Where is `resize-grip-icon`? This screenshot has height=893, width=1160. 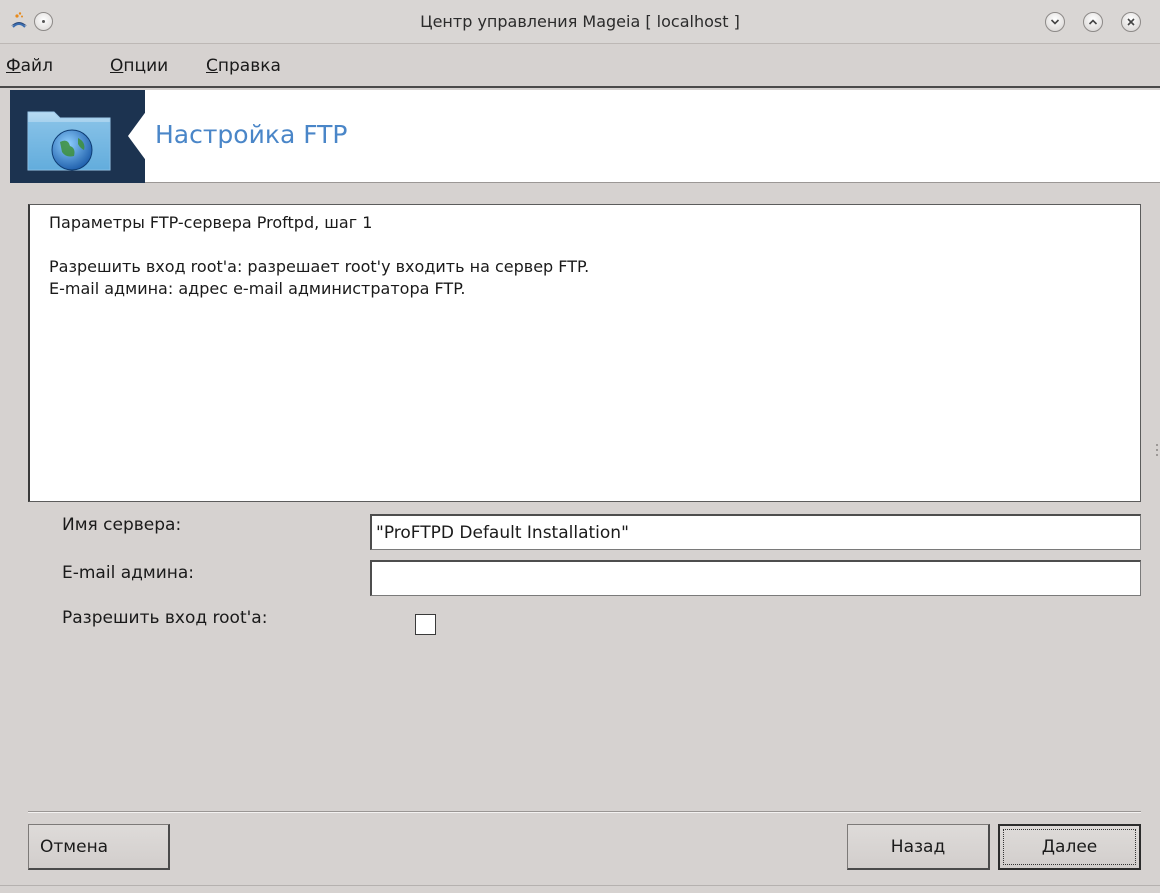 resize-grip-icon is located at coordinates (1157, 450).